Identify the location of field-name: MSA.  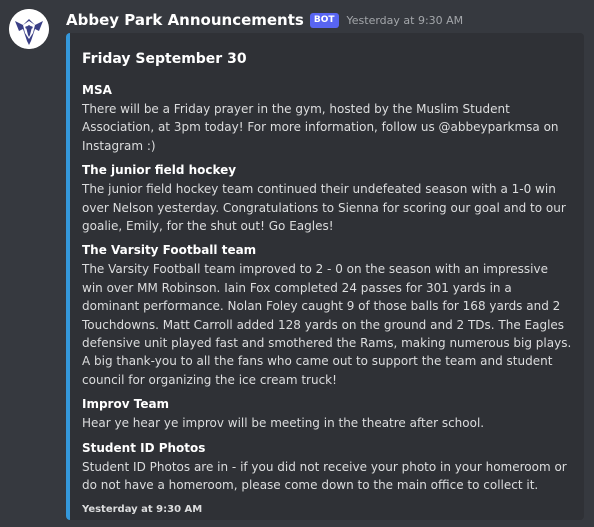
(97, 90).